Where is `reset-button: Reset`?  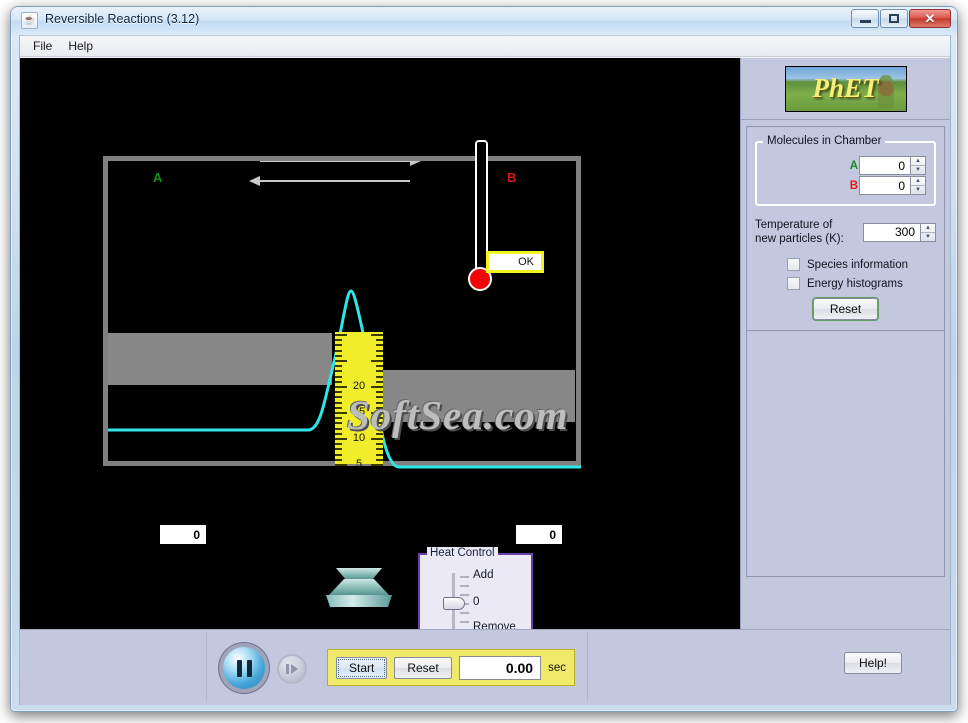
reset-button: Reset is located at coordinates (845, 309).